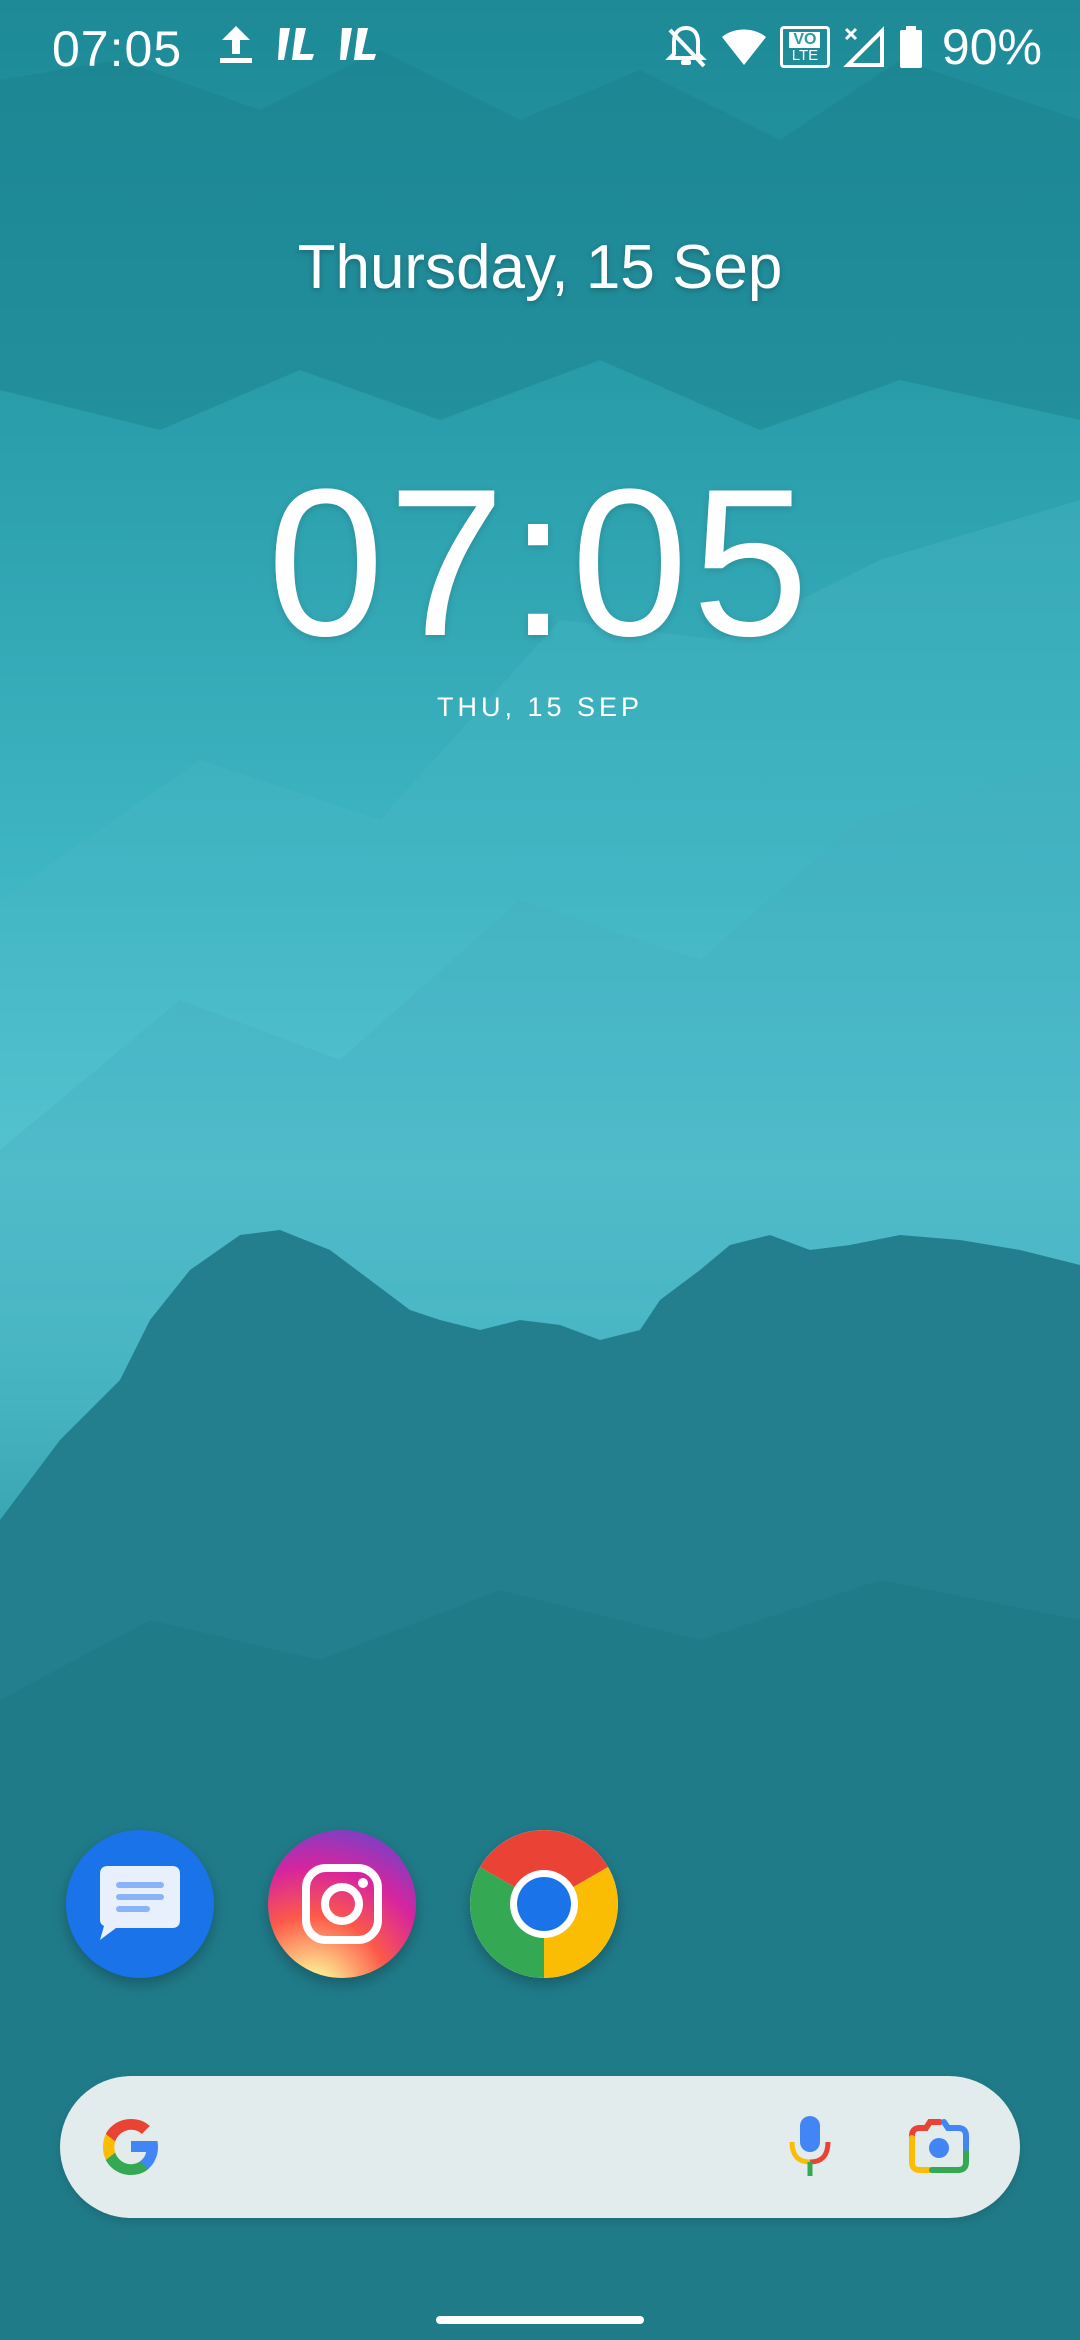 This screenshot has height=2340, width=1080. Describe the element at coordinates (540, 267) in the screenshot. I see `at-a-glance-date: Thursday, 15 Sep` at that location.